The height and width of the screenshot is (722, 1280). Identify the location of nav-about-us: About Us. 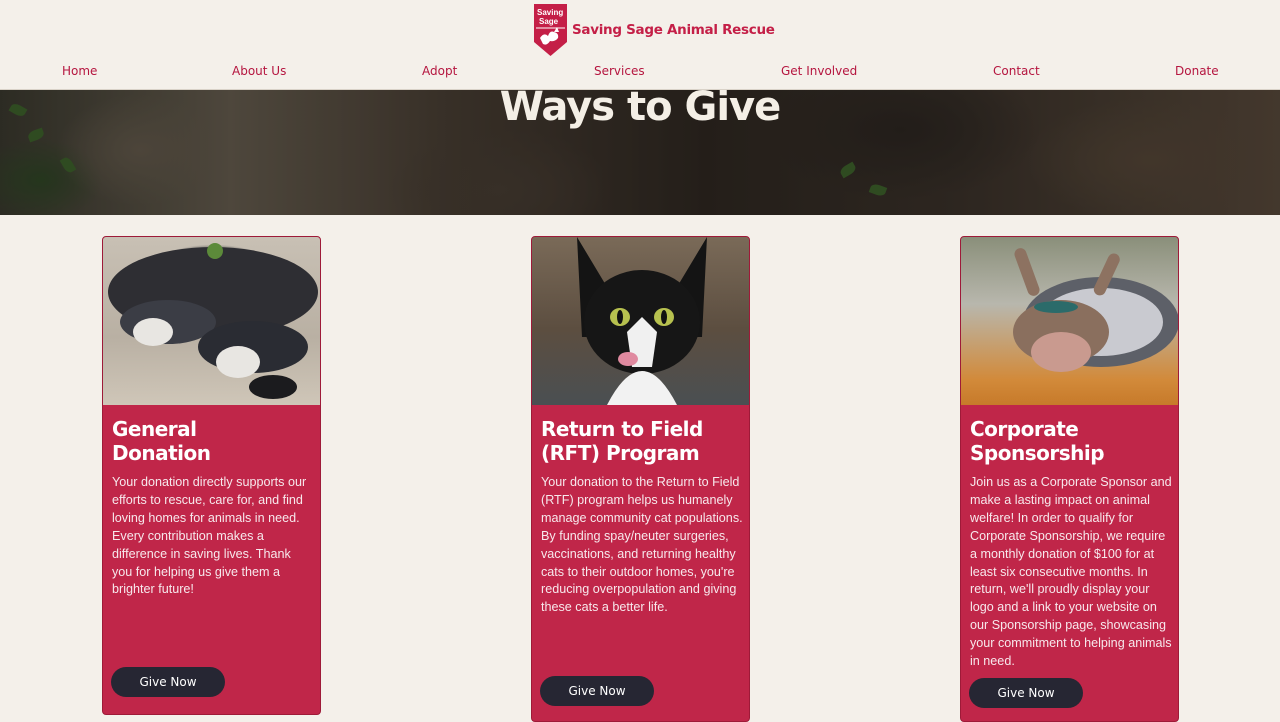
(259, 71).